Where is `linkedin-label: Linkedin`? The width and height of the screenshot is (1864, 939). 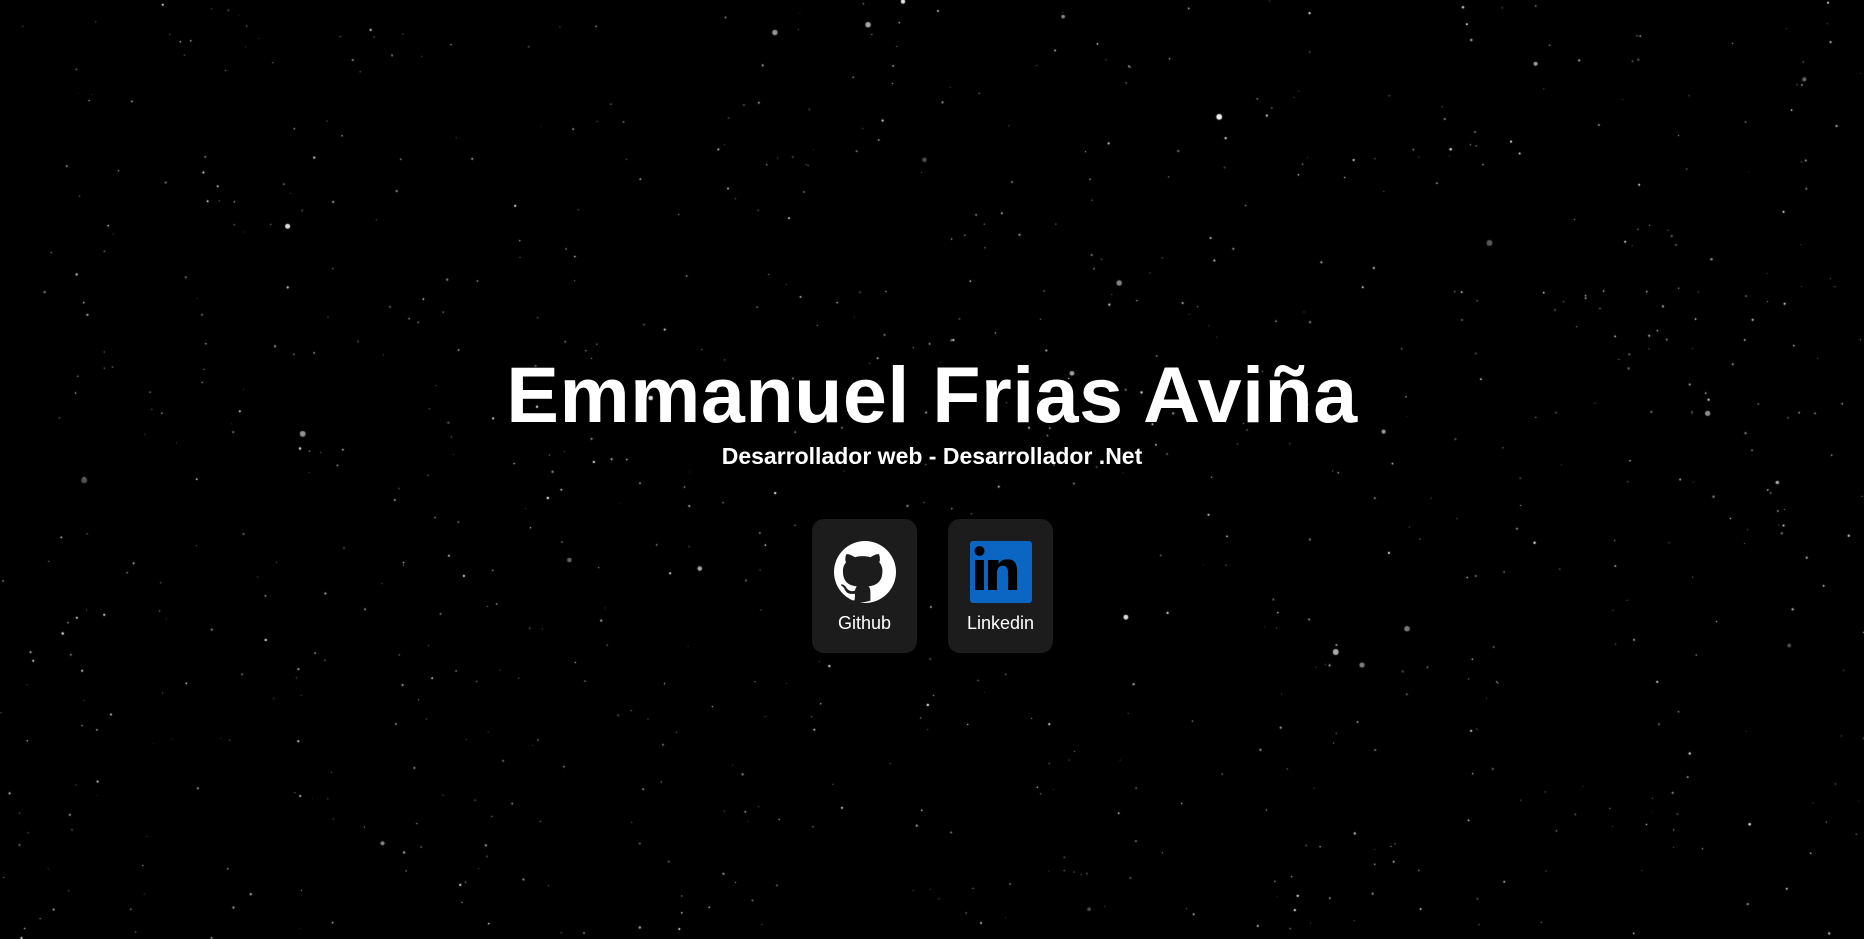 linkedin-label: Linkedin is located at coordinates (1000, 623).